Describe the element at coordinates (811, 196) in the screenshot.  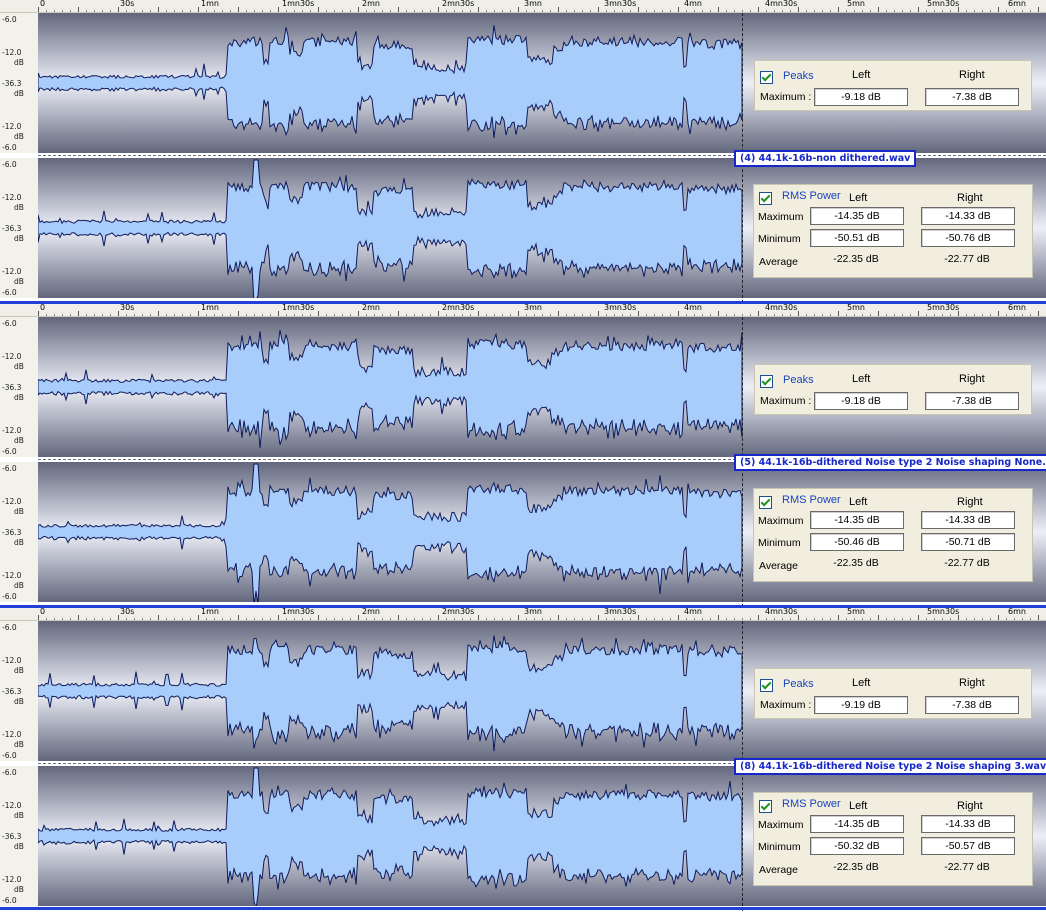
I see `rms-title: RMS Power` at that location.